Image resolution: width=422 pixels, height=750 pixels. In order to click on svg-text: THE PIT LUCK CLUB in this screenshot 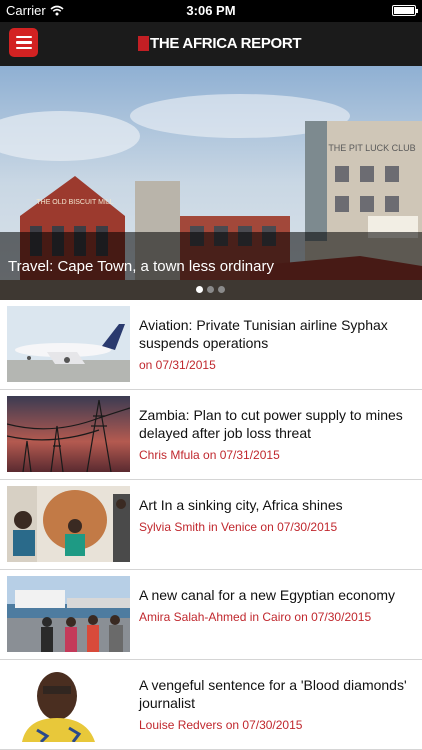, I will do `click(371, 148)`.